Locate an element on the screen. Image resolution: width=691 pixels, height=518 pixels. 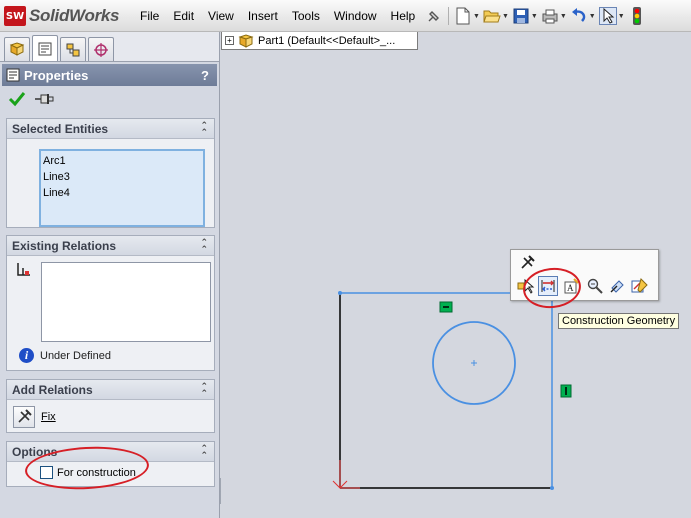
construction-geometry-tooltip: Construction Geometry is located at coordinates (619, 321).